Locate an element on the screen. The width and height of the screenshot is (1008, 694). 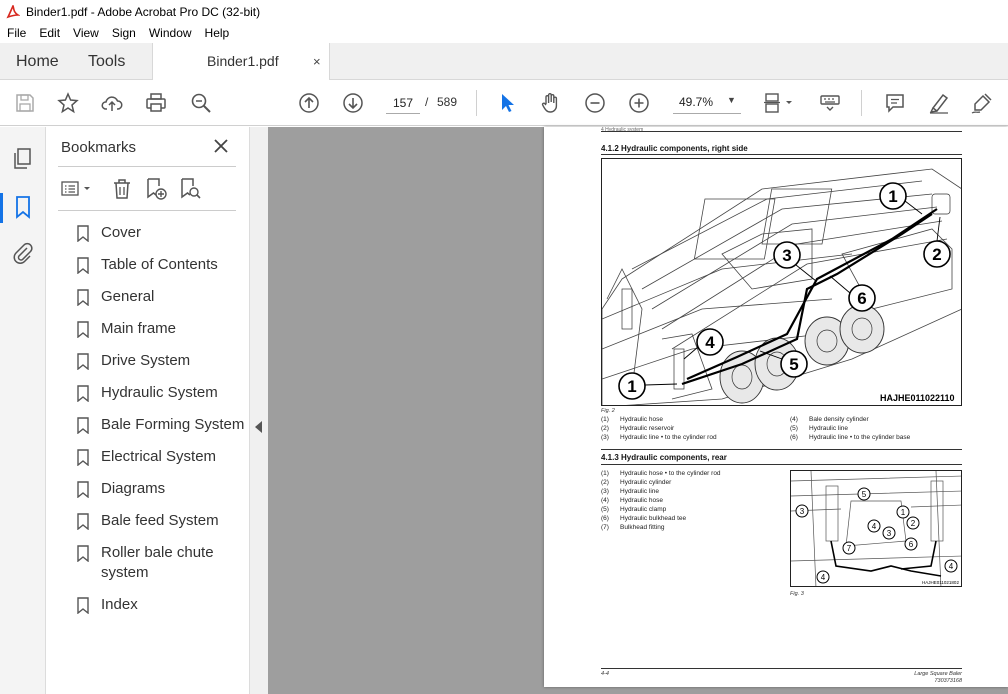
chevron-down-icon: ▼ is located at coordinates (731, 100).